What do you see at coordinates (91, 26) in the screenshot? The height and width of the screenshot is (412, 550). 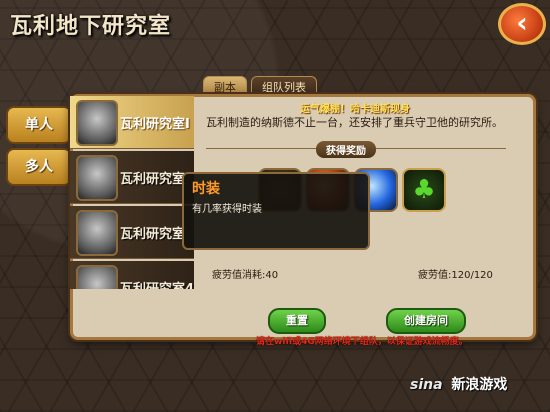 I see `page-title: 瓦利地下研究室` at bounding box center [91, 26].